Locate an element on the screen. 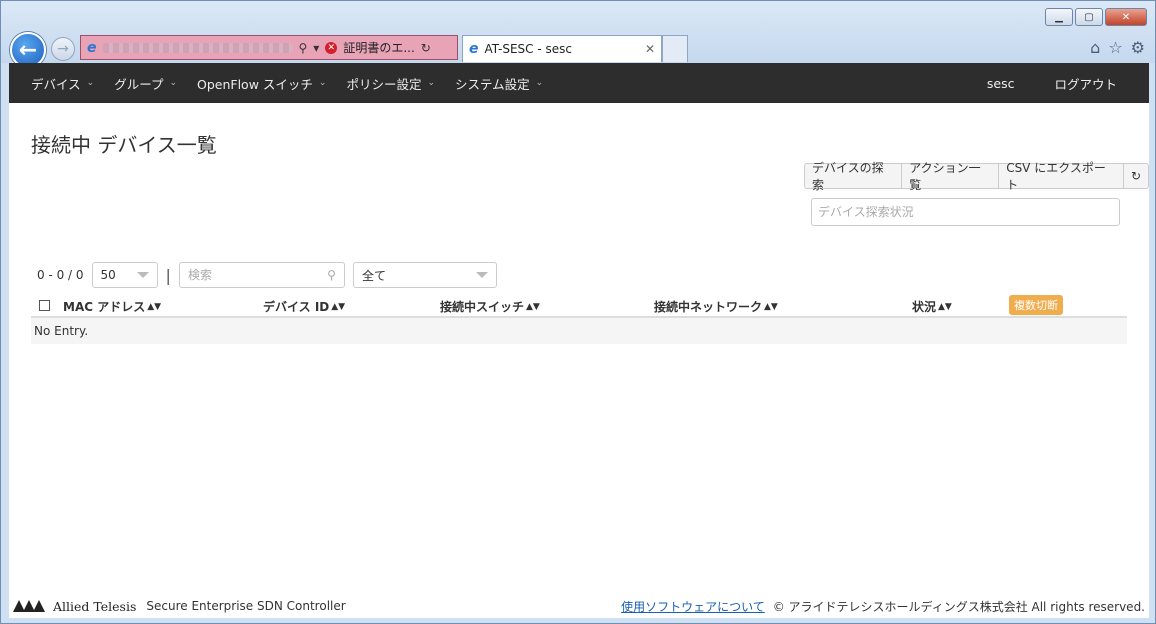  column-connected-network: 接続中ネットワーク ▲▼ is located at coordinates (716, 306).